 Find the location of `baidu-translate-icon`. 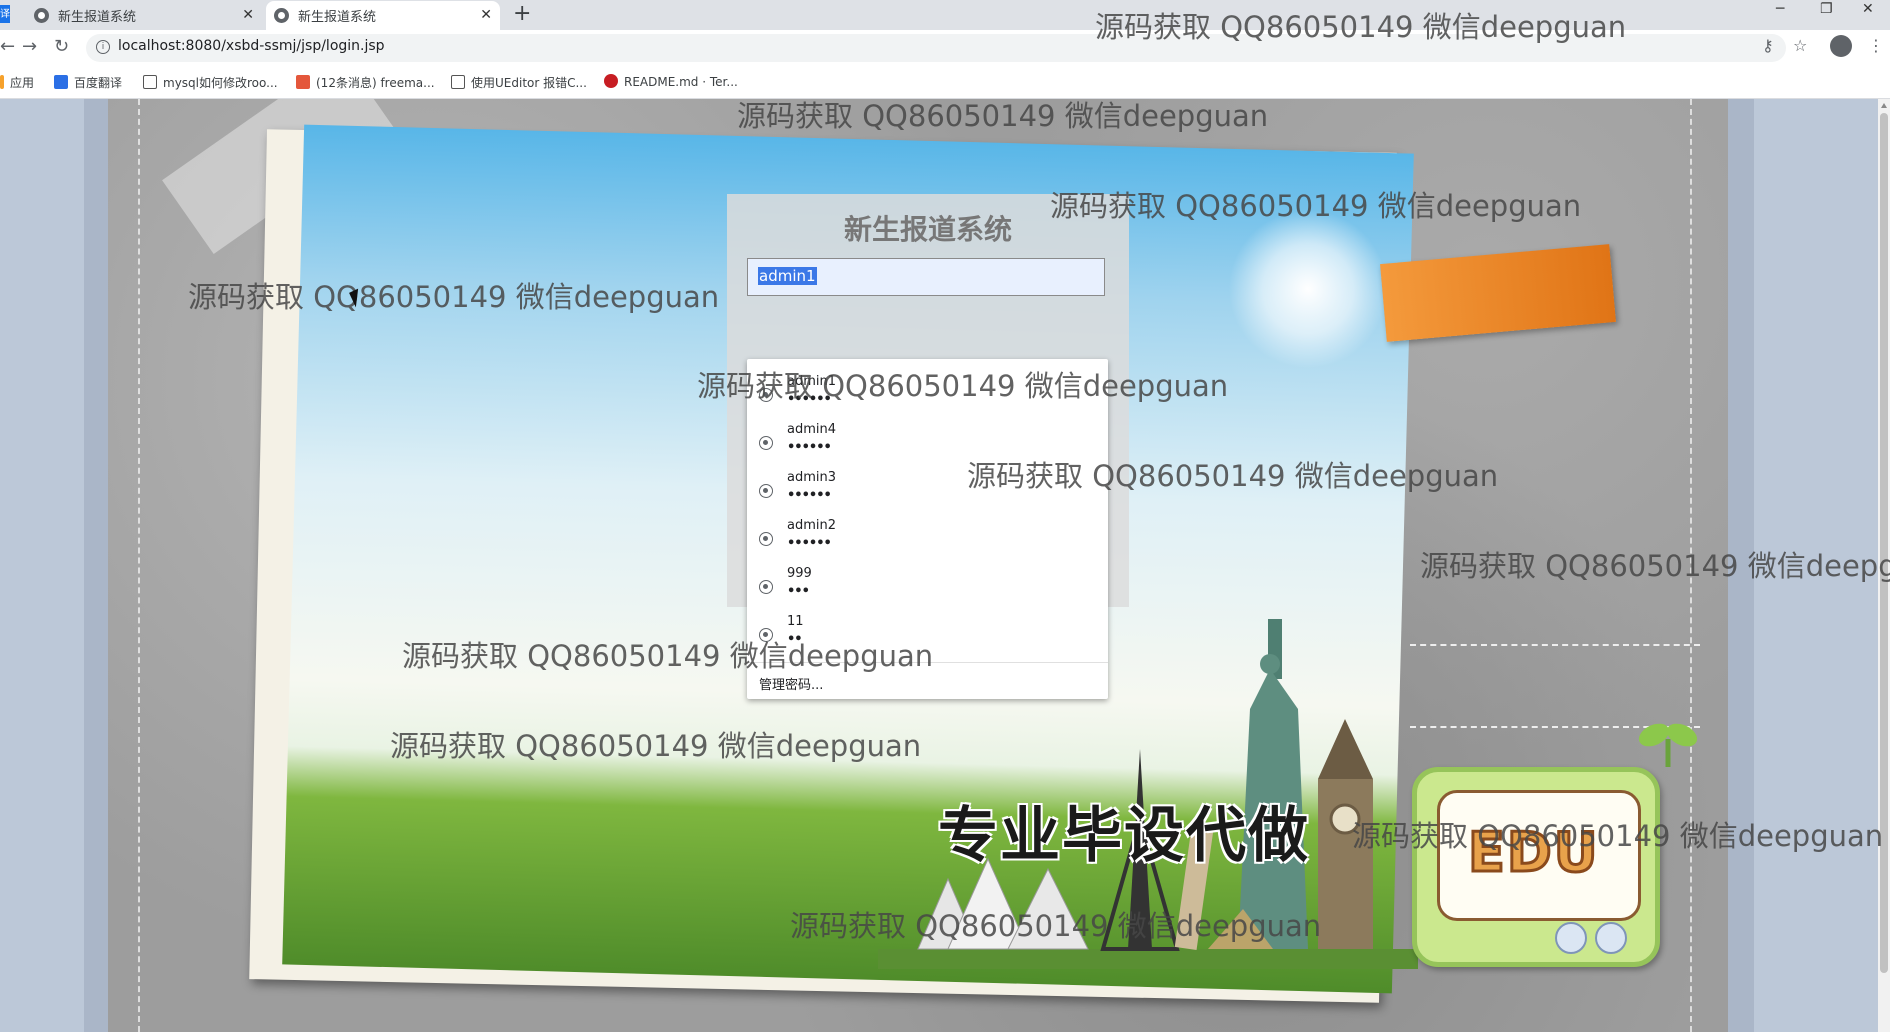

baidu-translate-icon is located at coordinates (61, 82).